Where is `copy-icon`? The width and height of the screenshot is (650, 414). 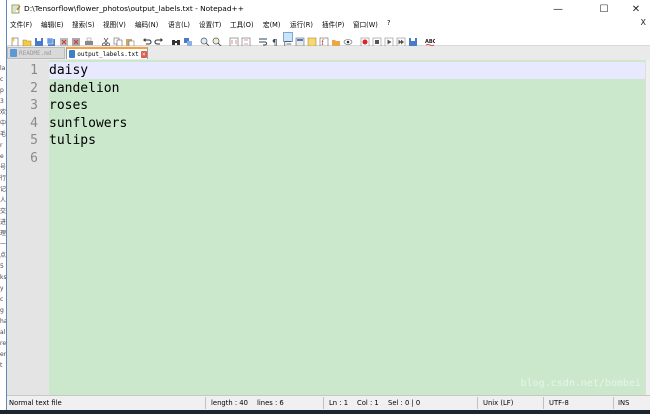 copy-icon is located at coordinates (118, 39).